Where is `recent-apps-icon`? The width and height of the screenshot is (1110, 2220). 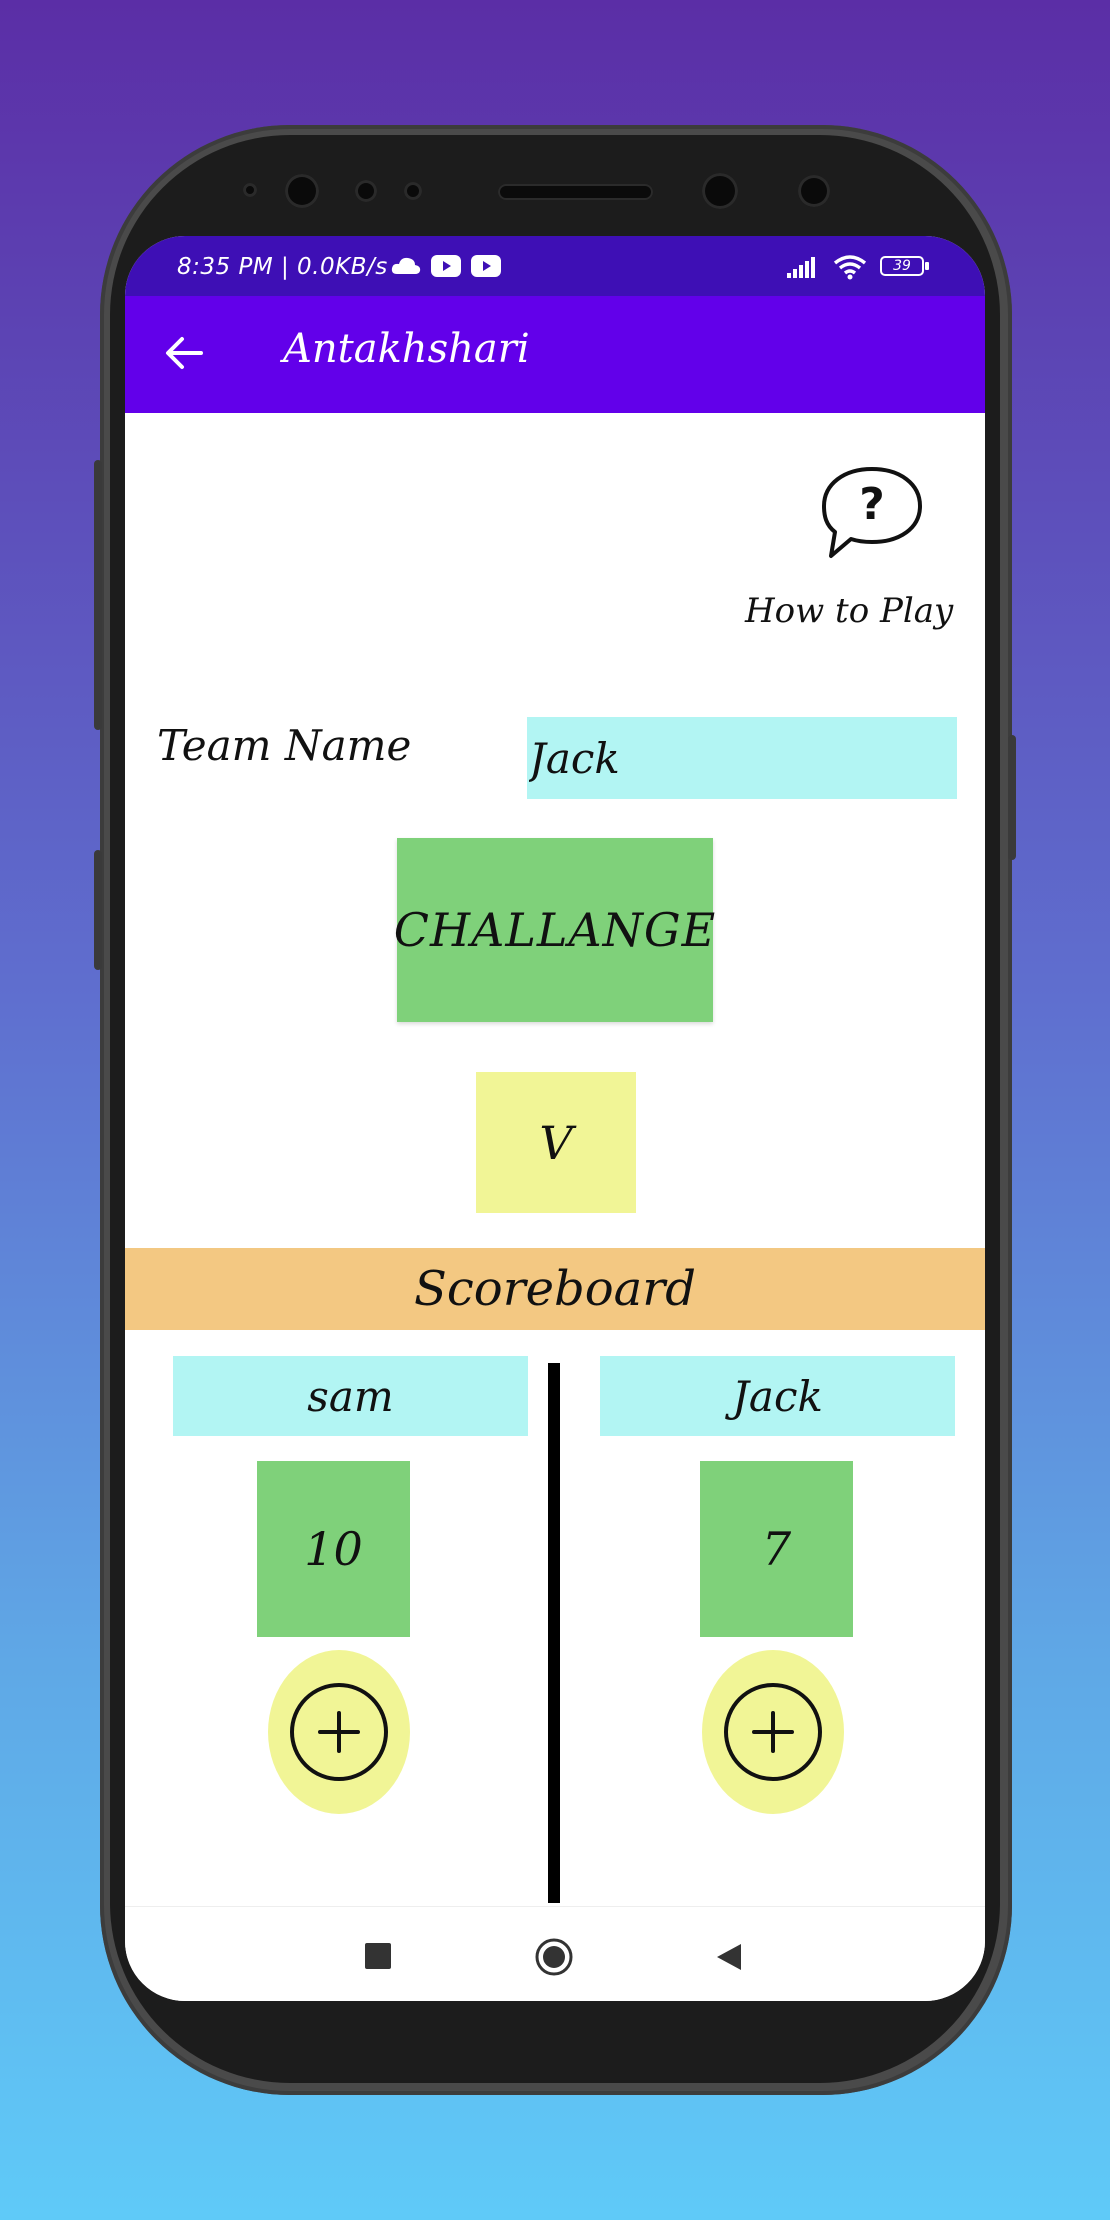 recent-apps-icon is located at coordinates (378, 1956).